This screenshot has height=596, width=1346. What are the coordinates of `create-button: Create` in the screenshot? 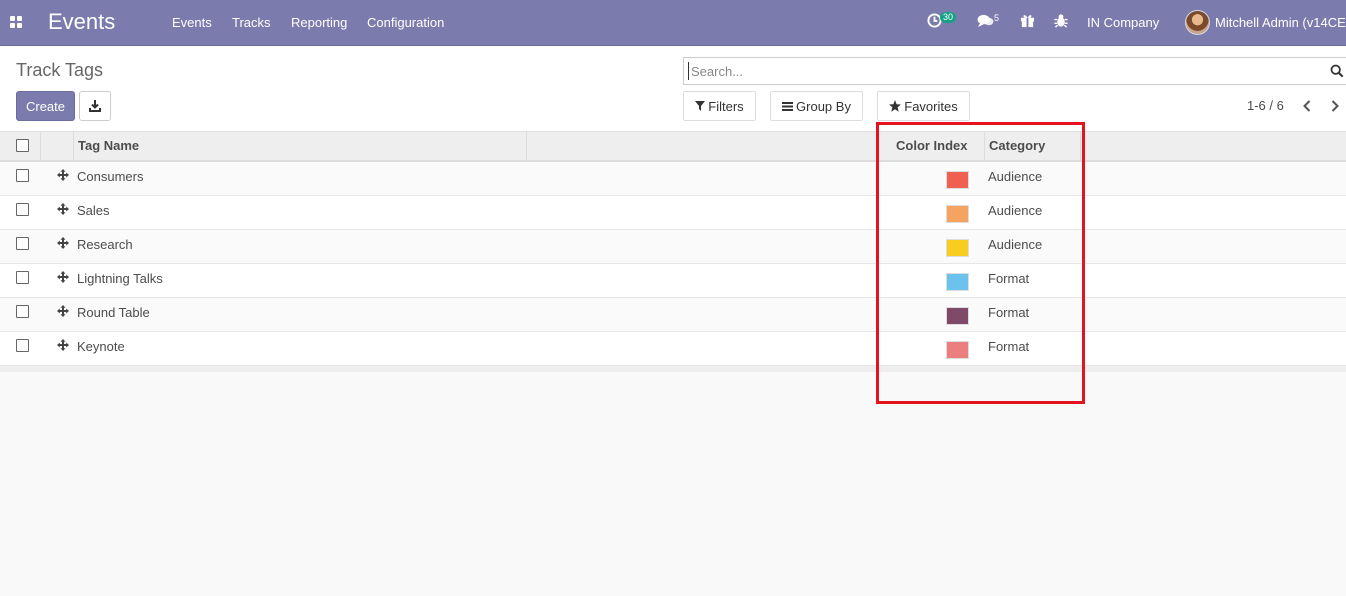 It's located at (45, 106).